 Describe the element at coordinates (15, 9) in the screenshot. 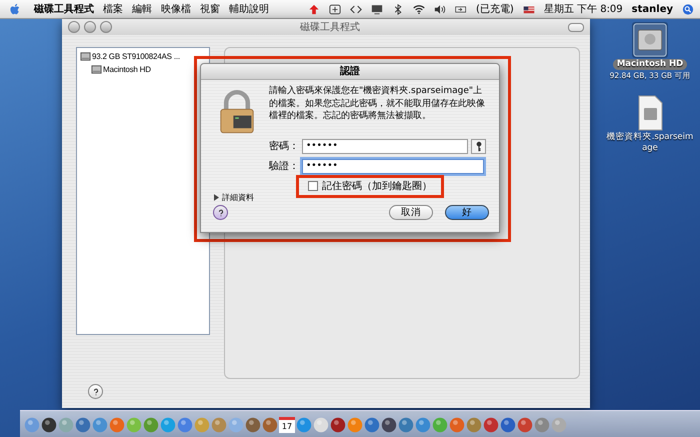

I see `apple-icon` at that location.